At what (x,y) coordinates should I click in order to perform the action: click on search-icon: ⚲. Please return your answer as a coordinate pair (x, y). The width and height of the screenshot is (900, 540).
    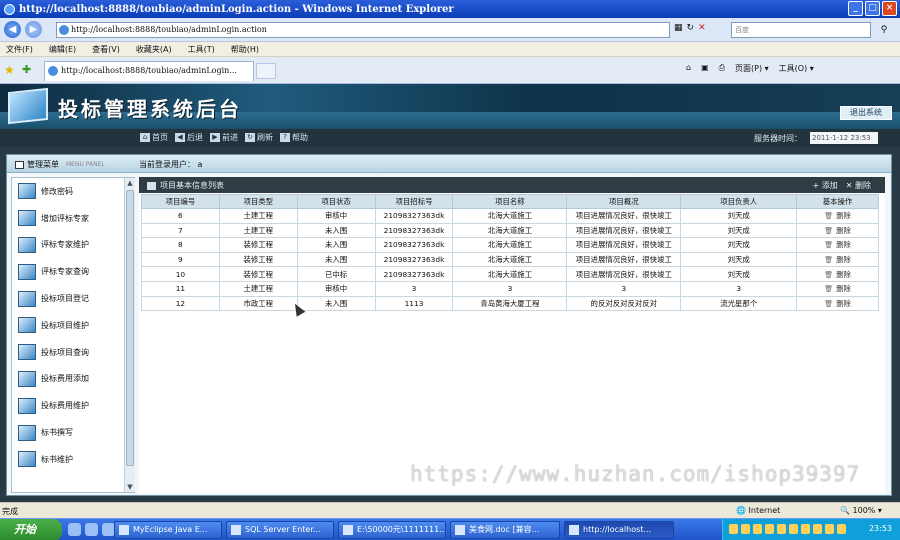
    Looking at the image, I should click on (884, 30).